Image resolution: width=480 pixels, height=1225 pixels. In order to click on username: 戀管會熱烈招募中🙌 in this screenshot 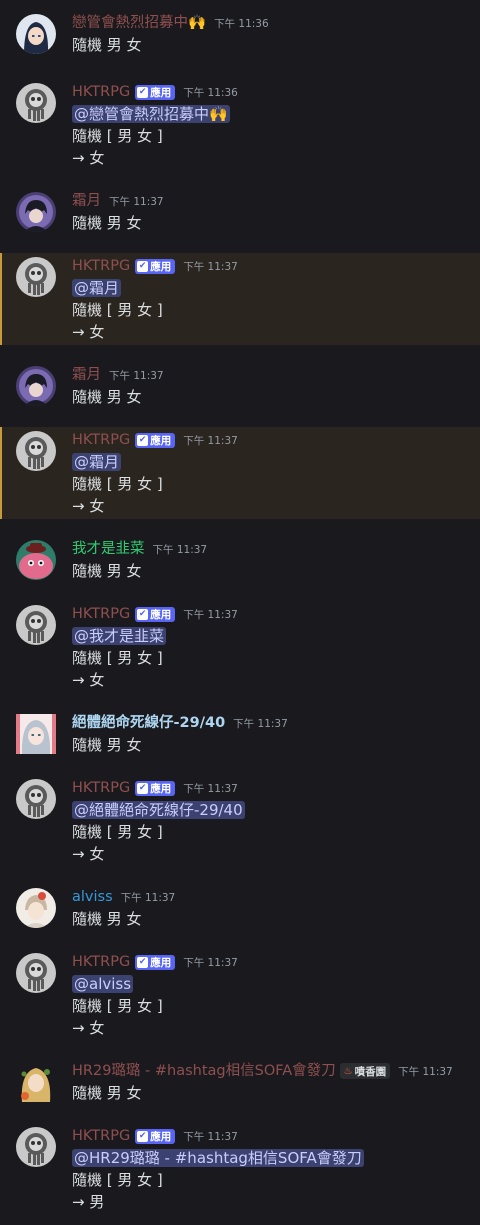, I will do `click(139, 23)`.